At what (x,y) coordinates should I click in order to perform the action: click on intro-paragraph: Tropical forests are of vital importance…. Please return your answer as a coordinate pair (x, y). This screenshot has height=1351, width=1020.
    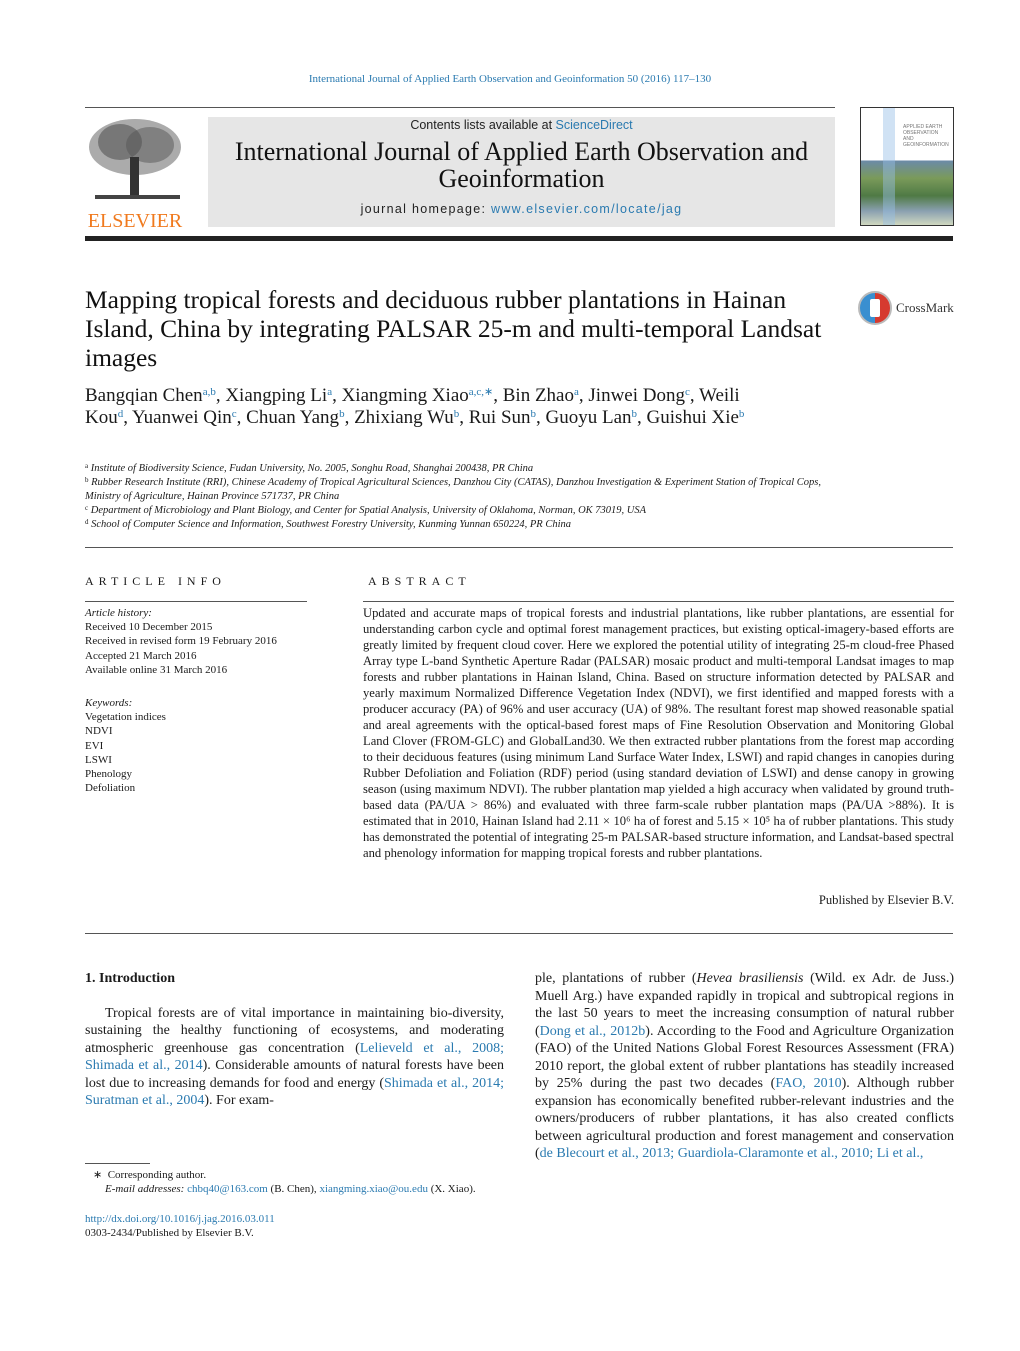
    Looking at the image, I should click on (294, 1057).